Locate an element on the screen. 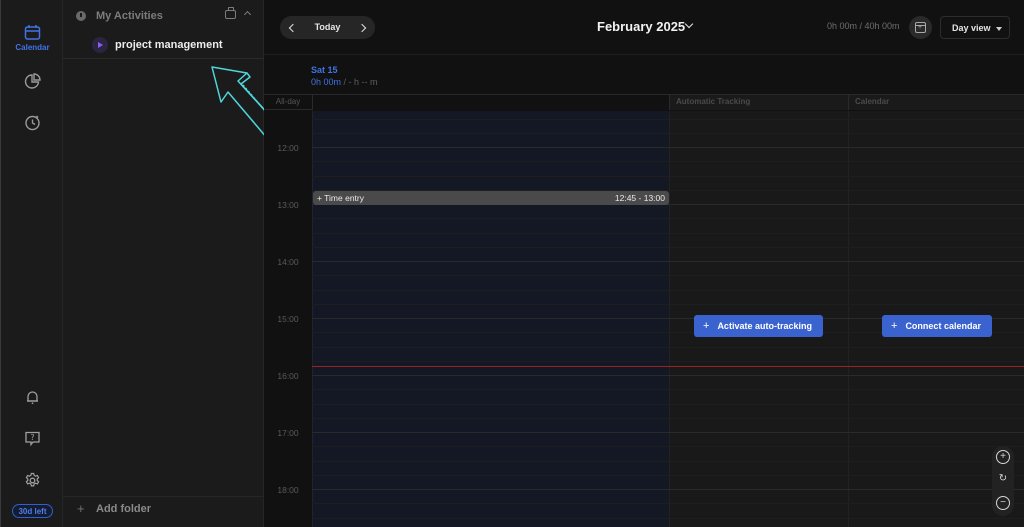  time-entry-range: 12:45 - 13:00 is located at coordinates (639, 198).